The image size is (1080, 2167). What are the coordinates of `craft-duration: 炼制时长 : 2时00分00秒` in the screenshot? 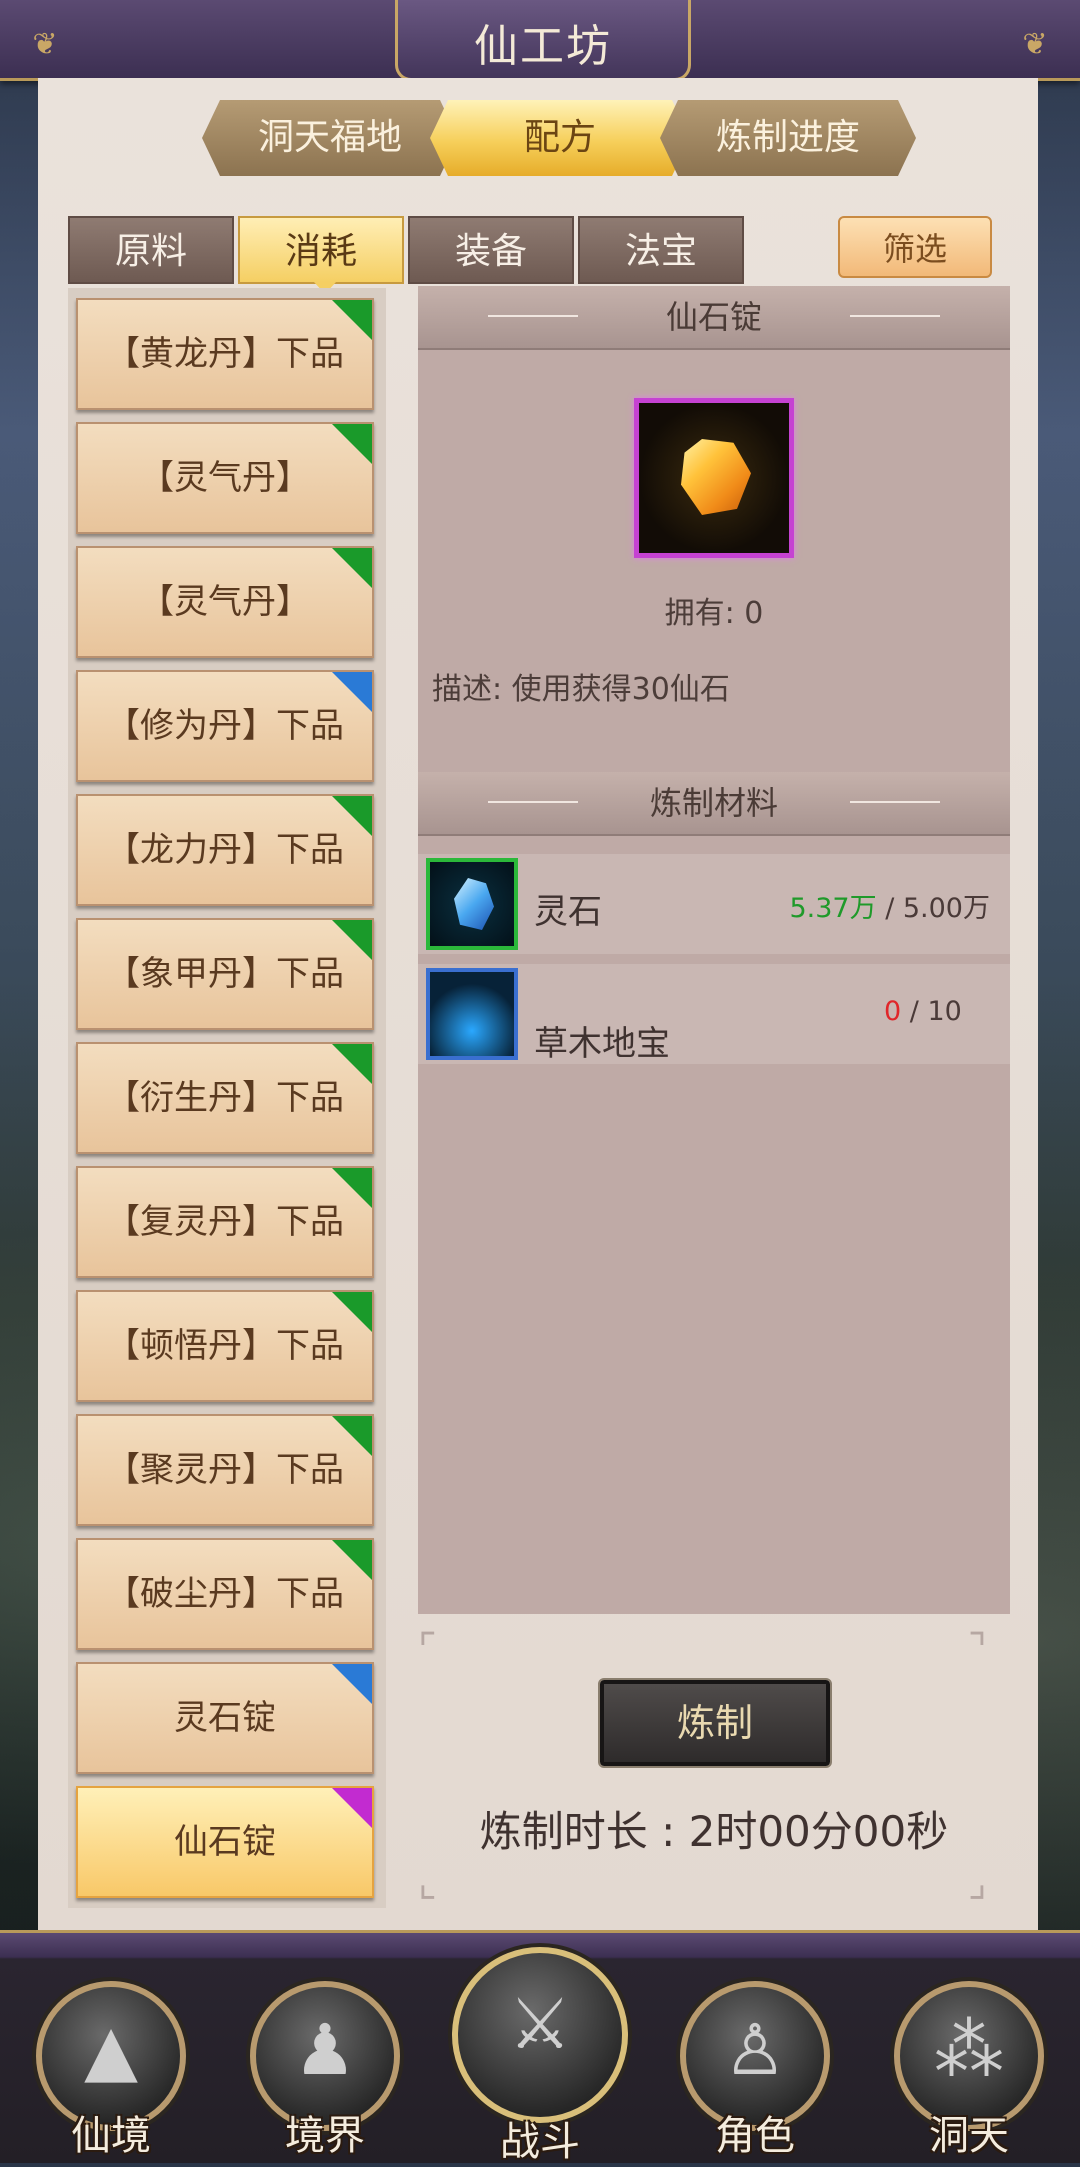 It's located at (714, 1831).